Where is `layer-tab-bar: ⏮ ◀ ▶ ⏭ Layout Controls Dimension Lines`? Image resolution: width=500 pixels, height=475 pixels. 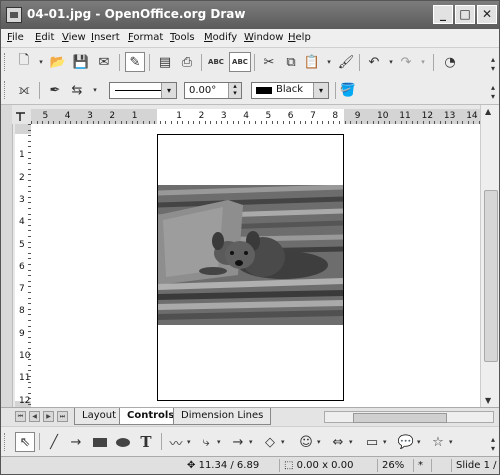 layer-tab-bar: ⏮ ◀ ▶ ⏭ Layout Controls Dimension Lines is located at coordinates (250, 416).